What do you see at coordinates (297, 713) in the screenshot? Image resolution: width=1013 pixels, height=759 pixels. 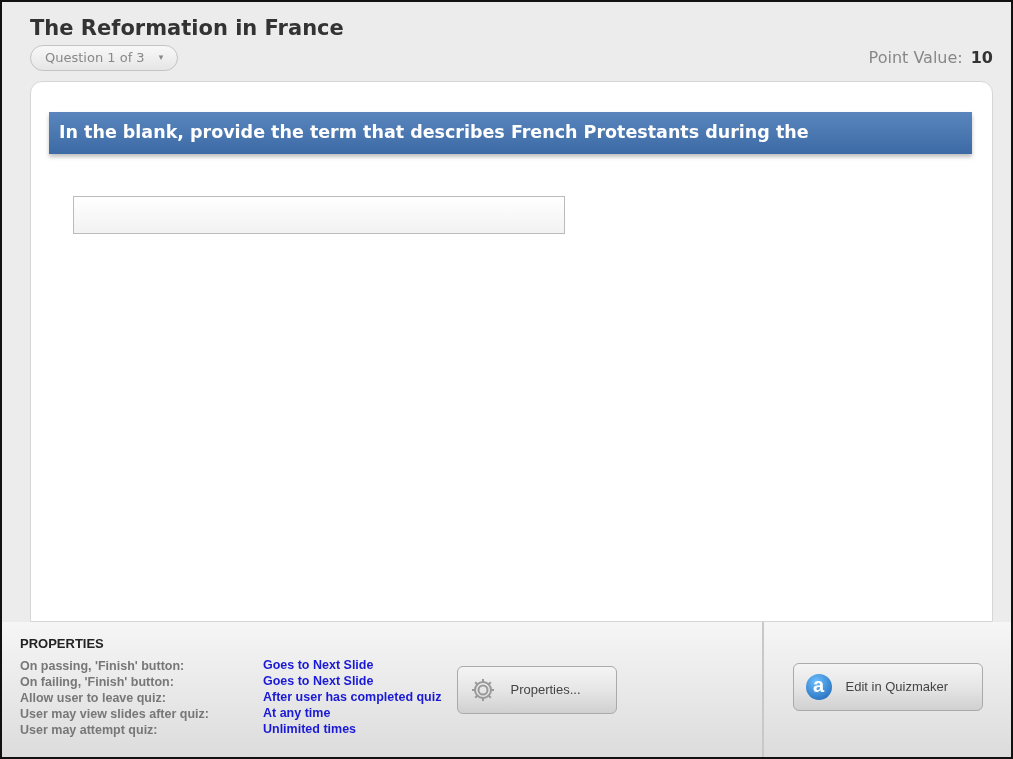 I see `property-value: At any time` at bounding box center [297, 713].